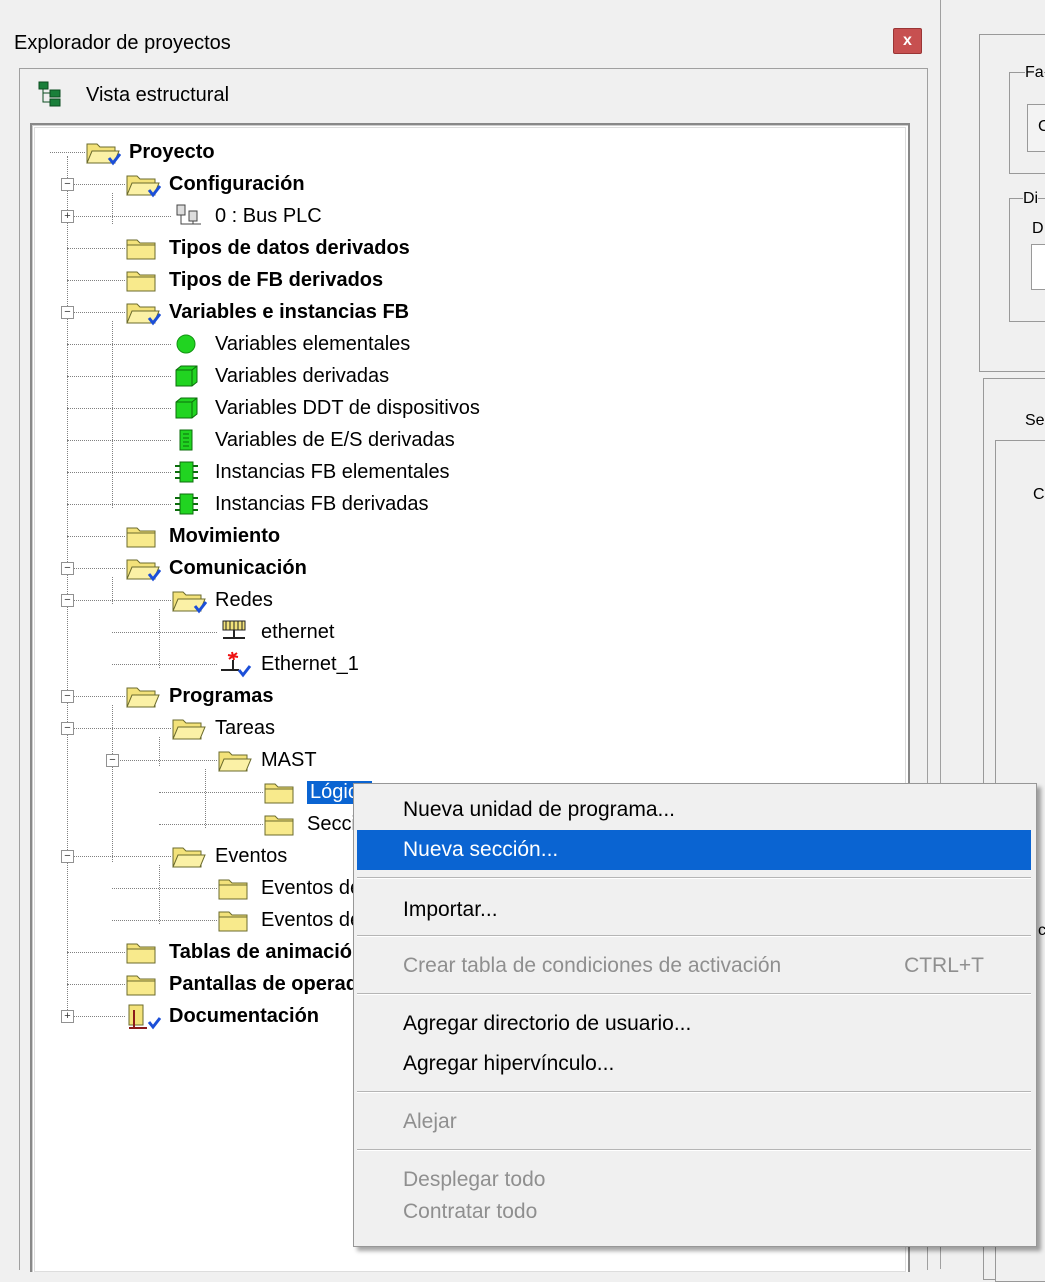 The width and height of the screenshot is (1045, 1282). I want to click on tree-node: Movimiento, so click(465, 536).